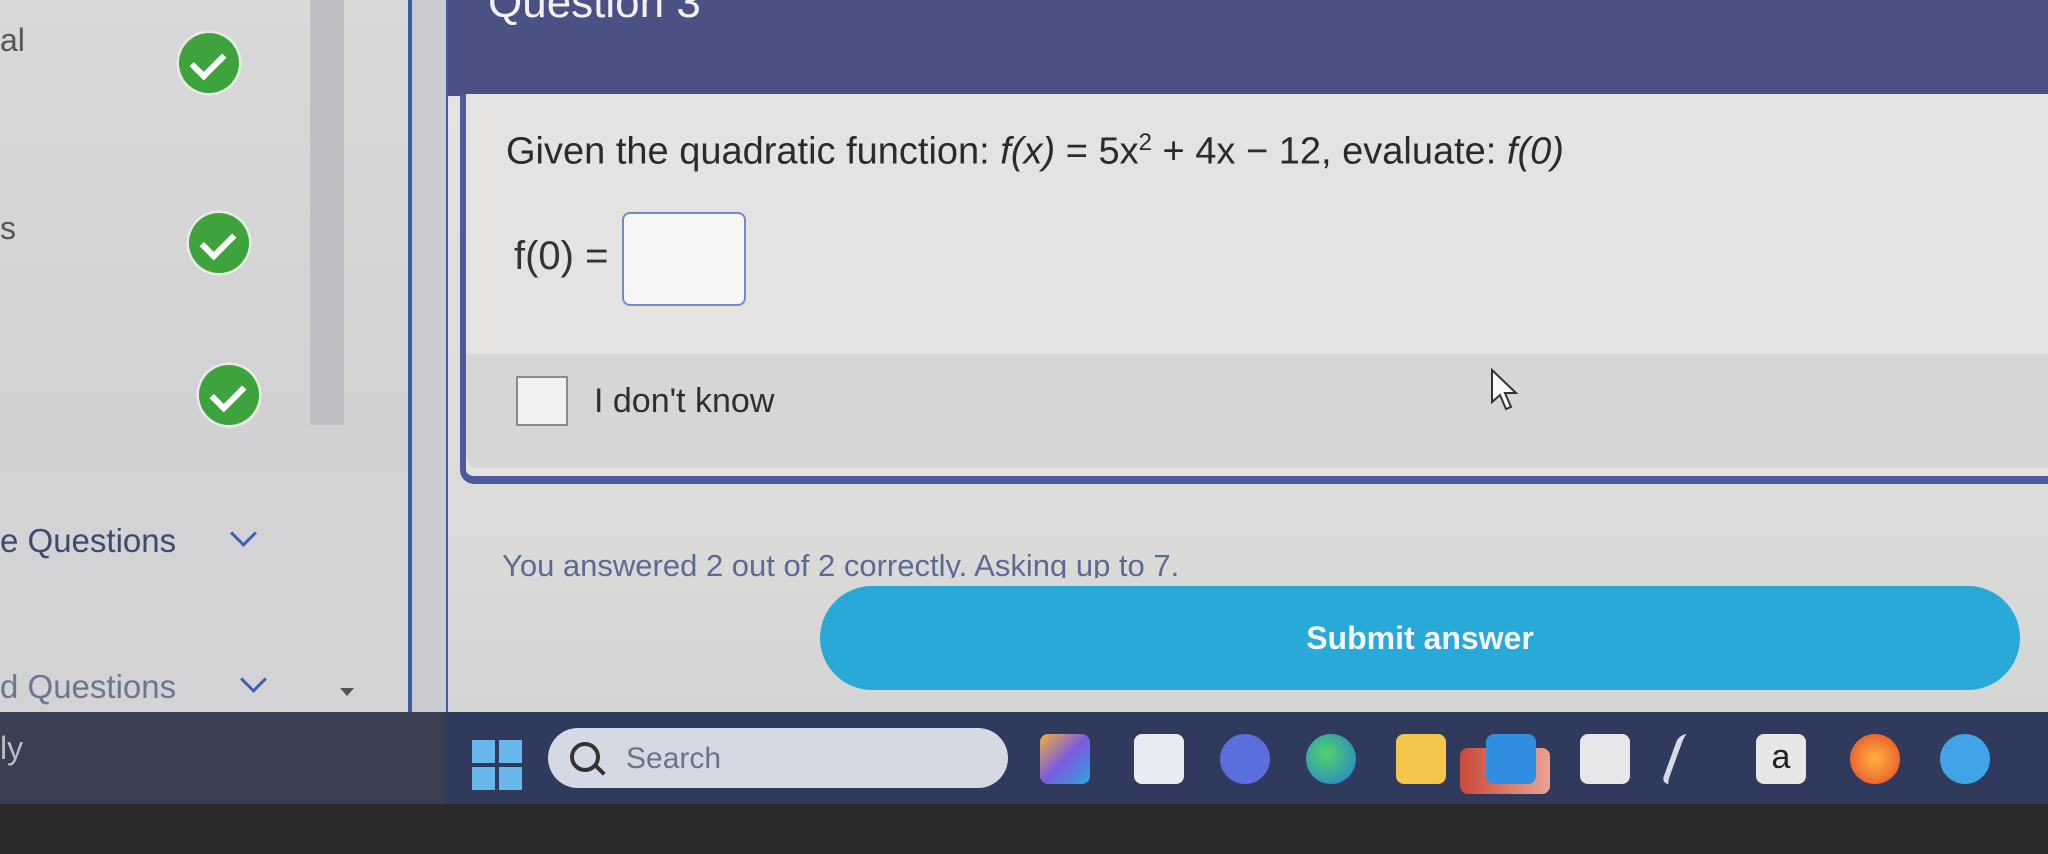 This screenshot has width=2048, height=854. I want to click on function-lhs: f(x), so click(1028, 151).